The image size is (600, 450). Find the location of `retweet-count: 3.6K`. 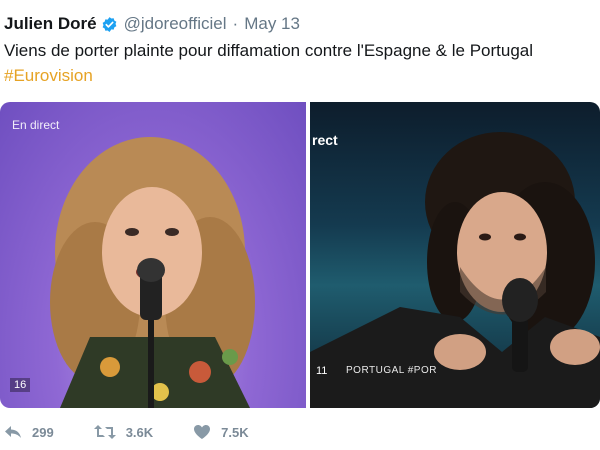

retweet-count: 3.6K is located at coordinates (139, 432).